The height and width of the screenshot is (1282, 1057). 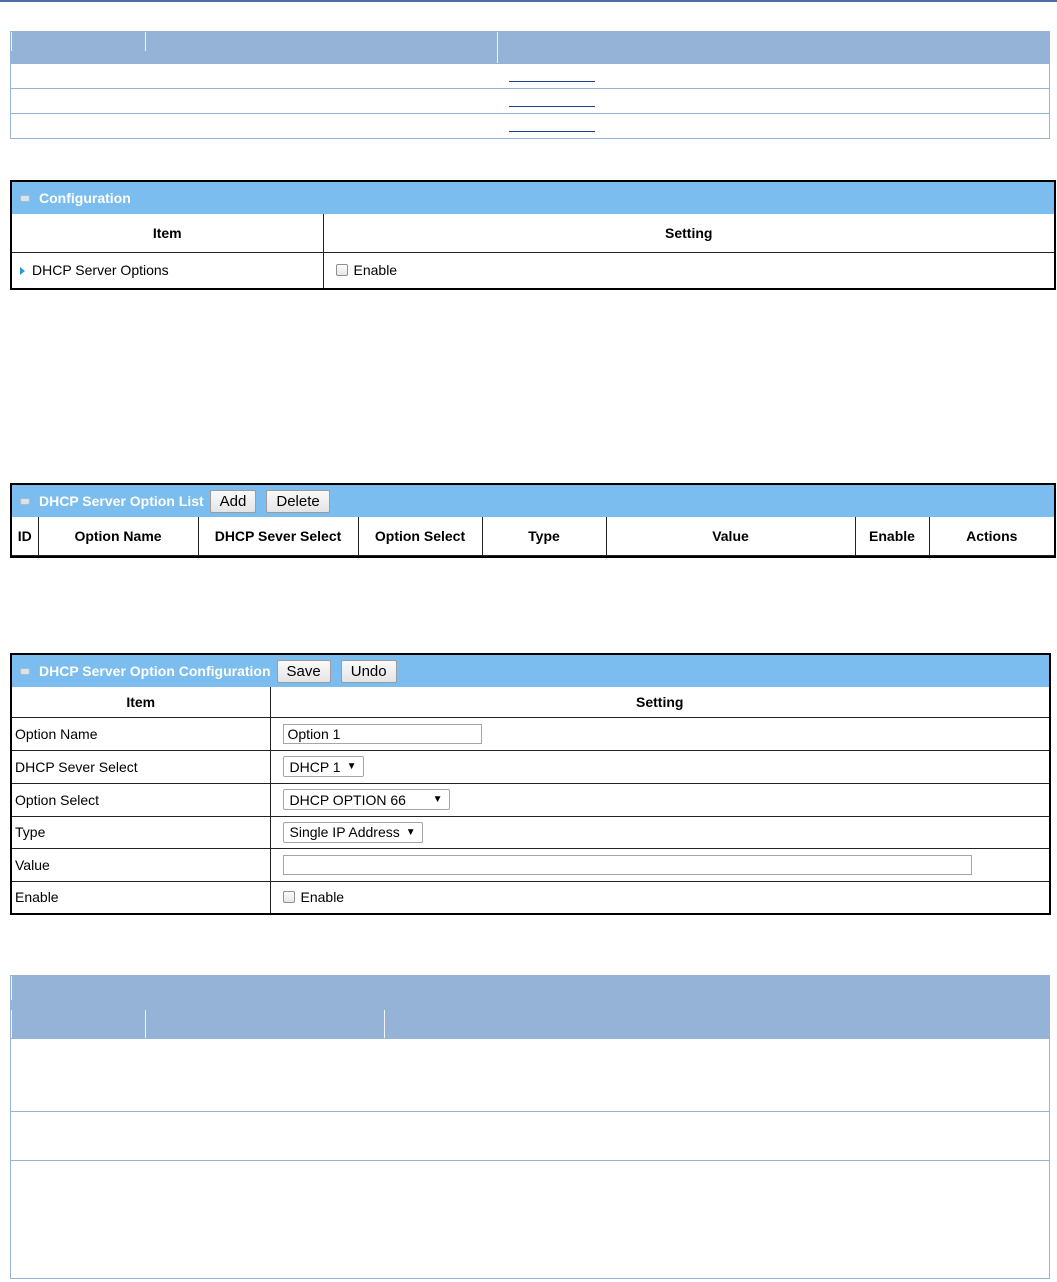 What do you see at coordinates (141, 799) in the screenshot?
I see `option-select-label: Option Select` at bounding box center [141, 799].